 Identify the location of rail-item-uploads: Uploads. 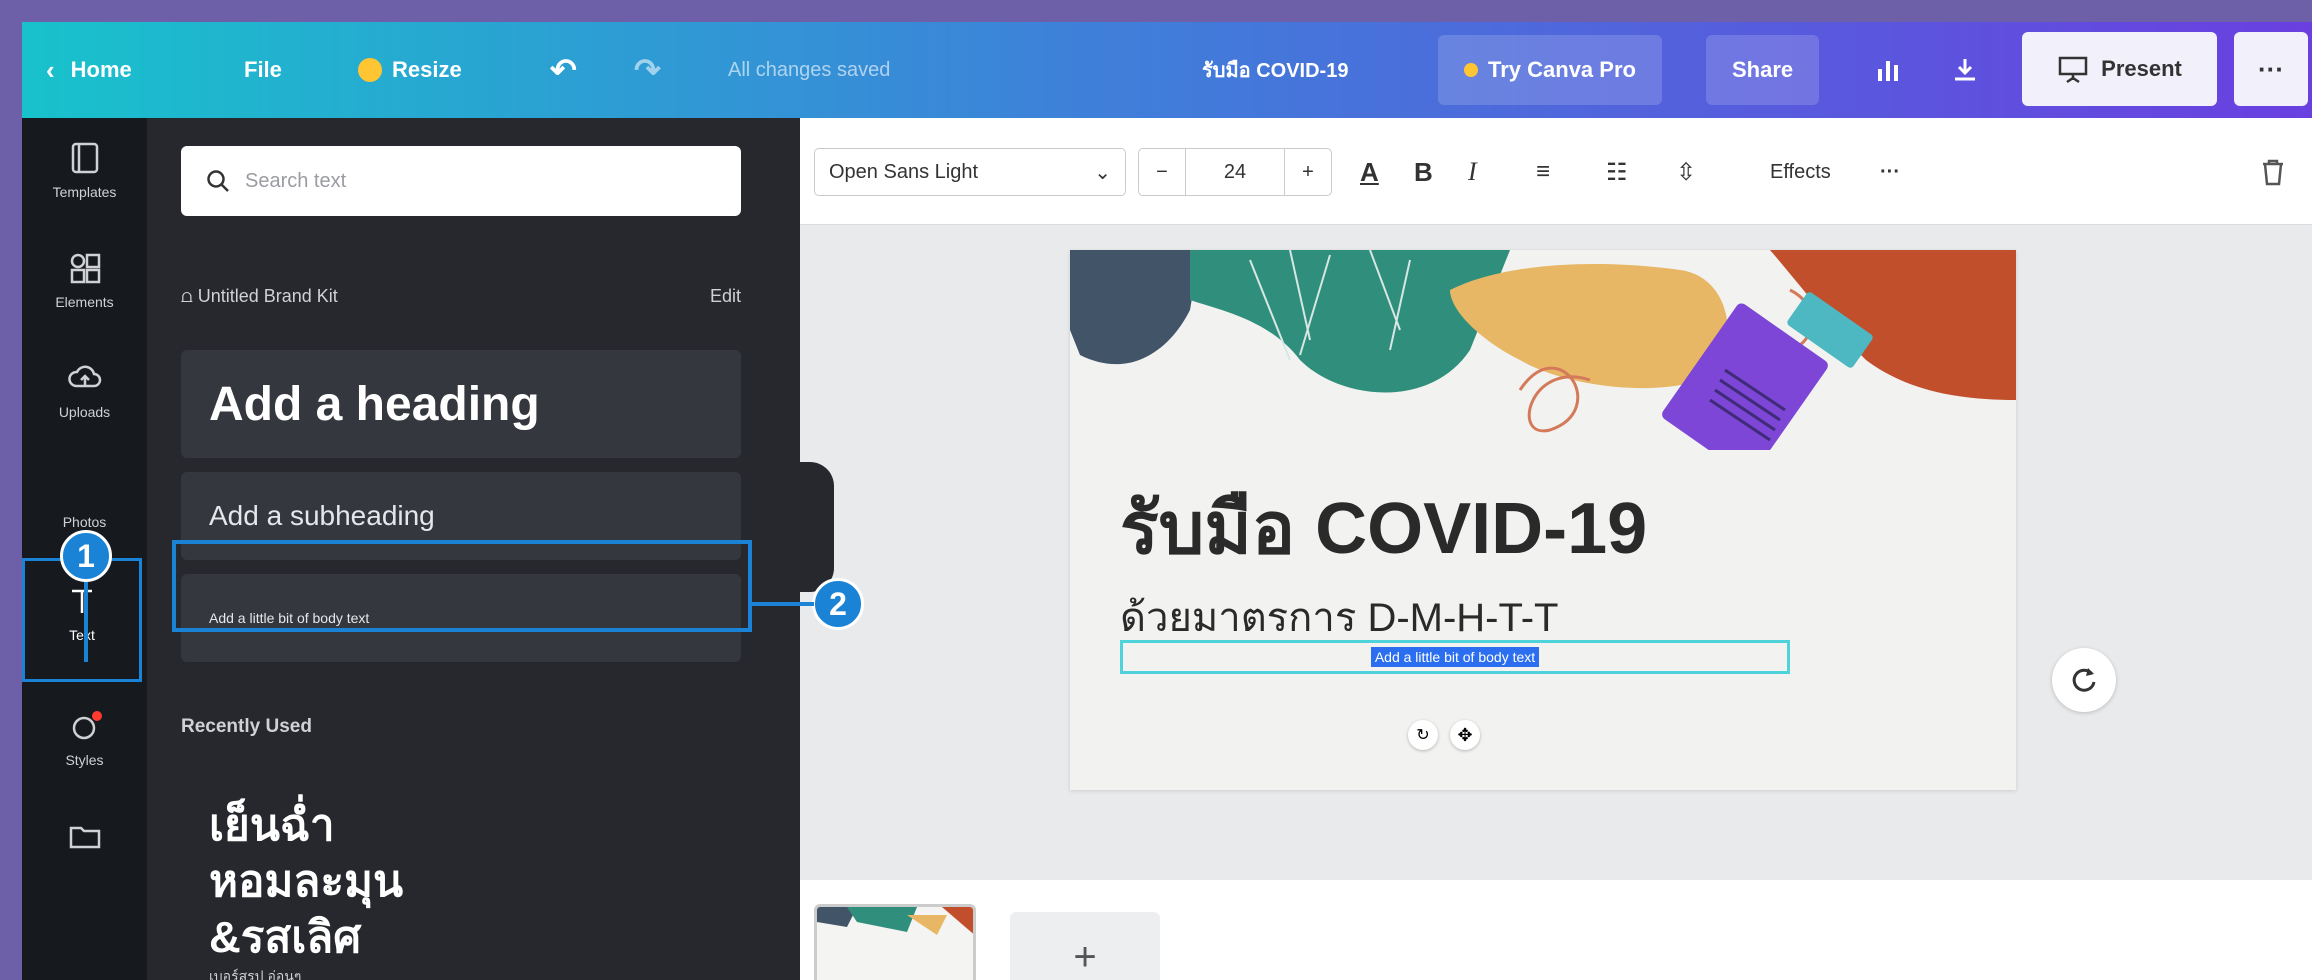
(84, 393).